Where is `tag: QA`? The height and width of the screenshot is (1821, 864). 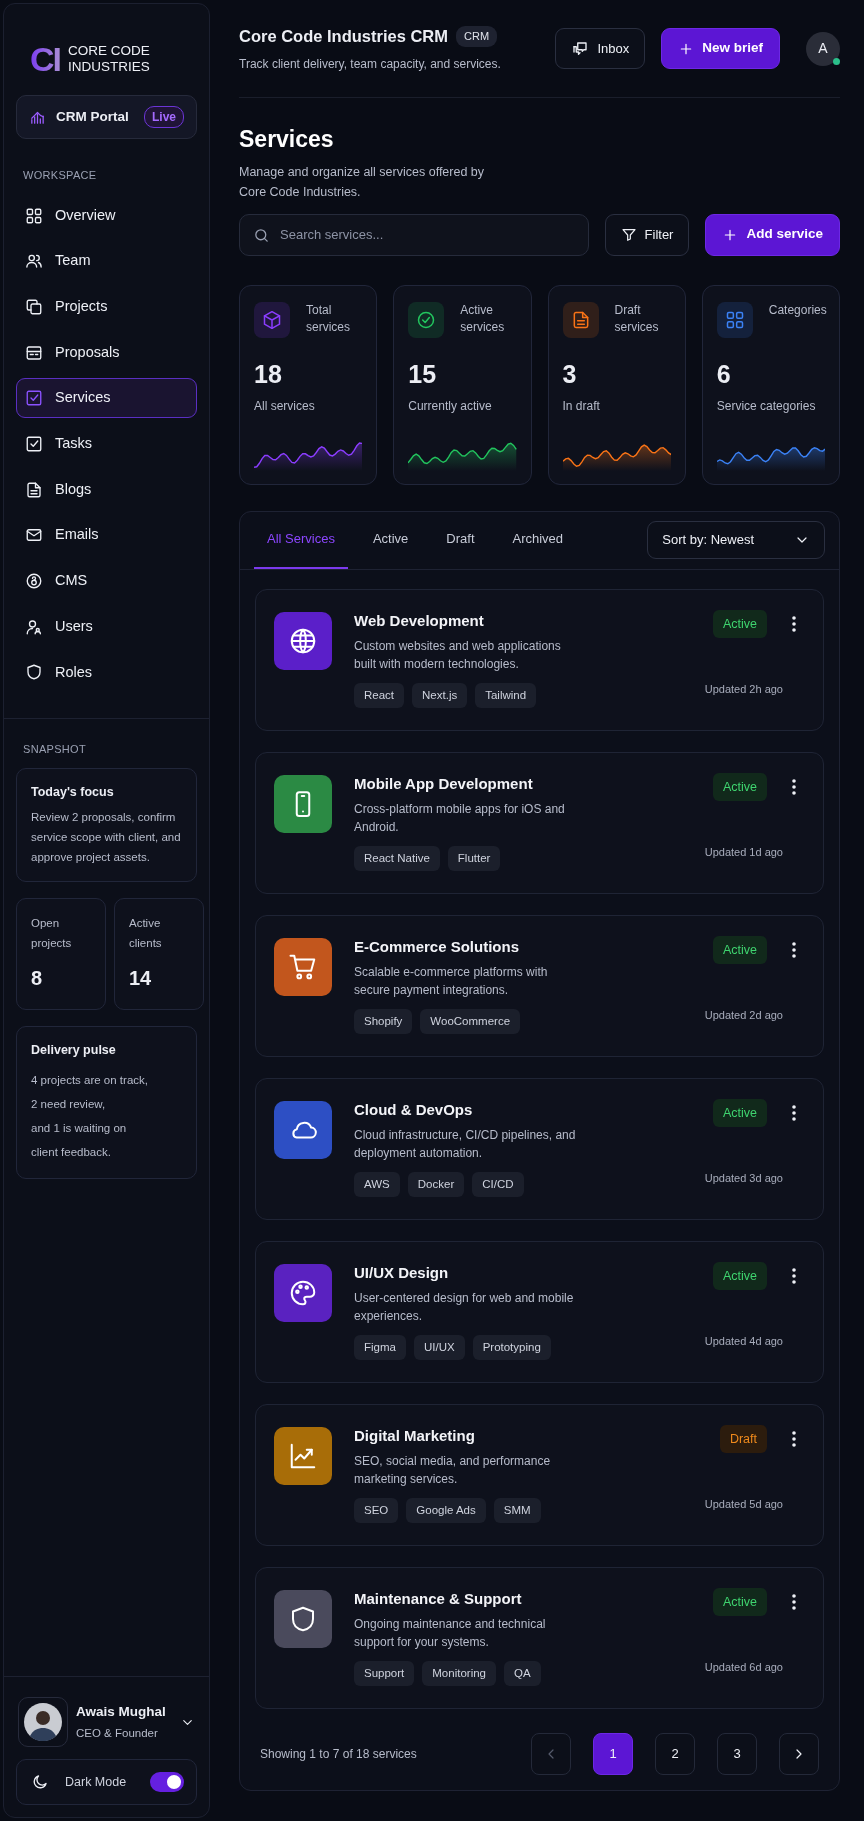 tag: QA is located at coordinates (522, 1674).